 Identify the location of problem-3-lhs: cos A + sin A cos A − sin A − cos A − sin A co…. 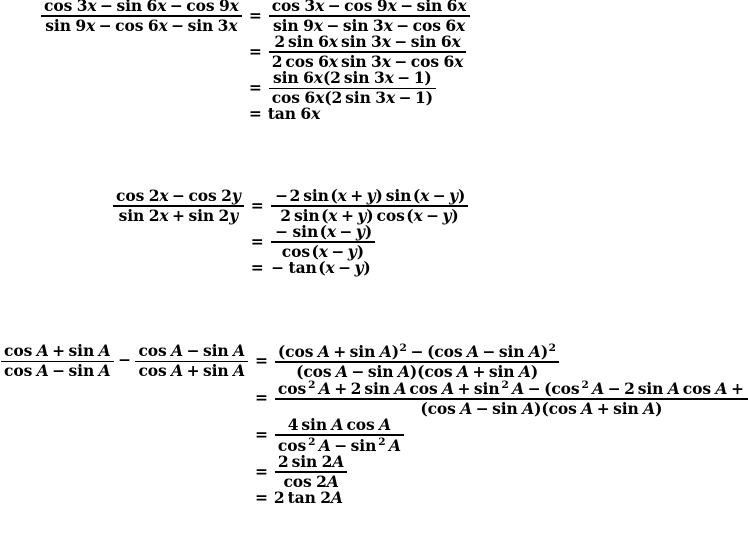
(124, 361).